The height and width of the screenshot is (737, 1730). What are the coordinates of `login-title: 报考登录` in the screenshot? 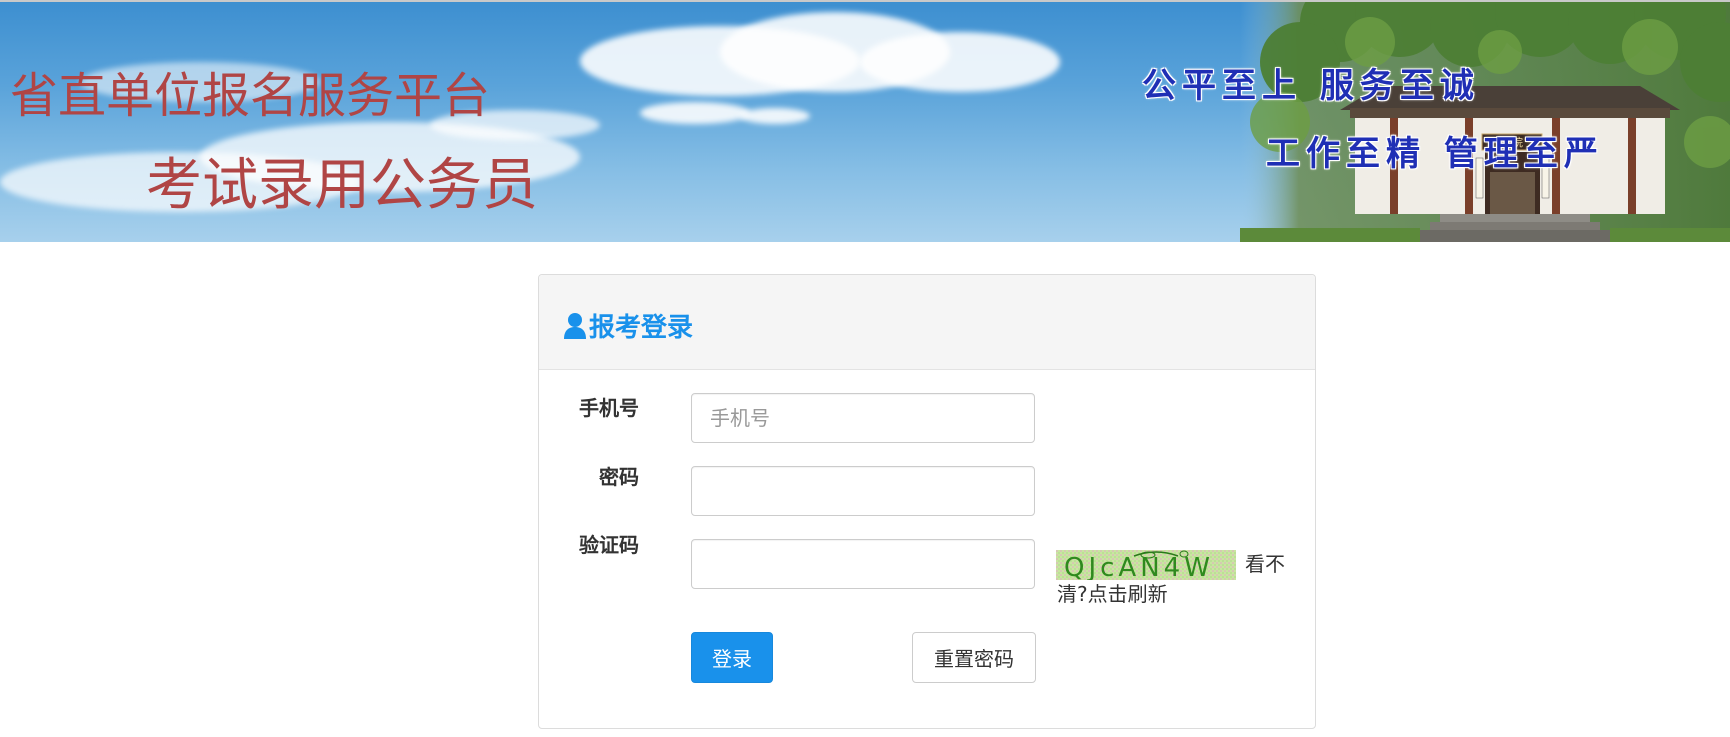 It's located at (628, 325).